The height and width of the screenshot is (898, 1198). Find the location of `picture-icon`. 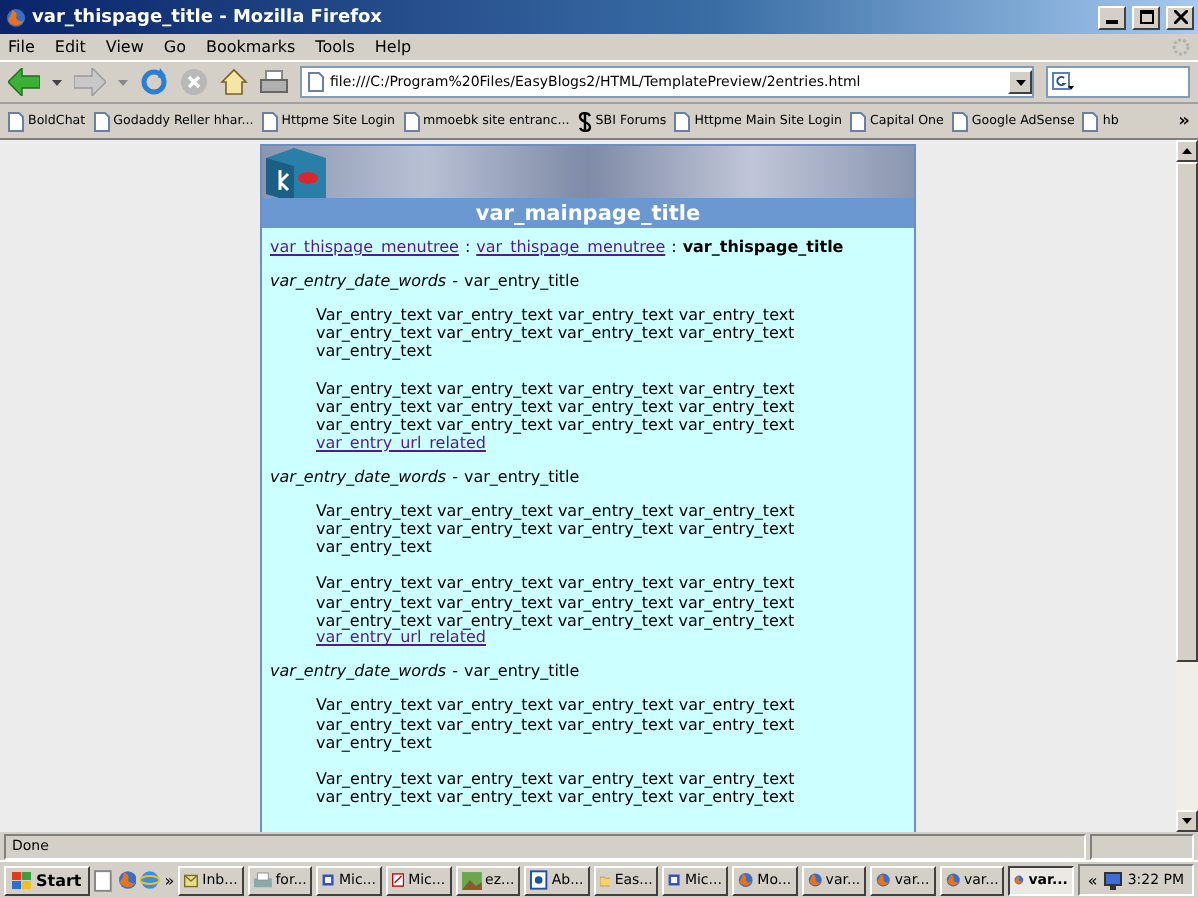

picture-icon is located at coordinates (471, 880).